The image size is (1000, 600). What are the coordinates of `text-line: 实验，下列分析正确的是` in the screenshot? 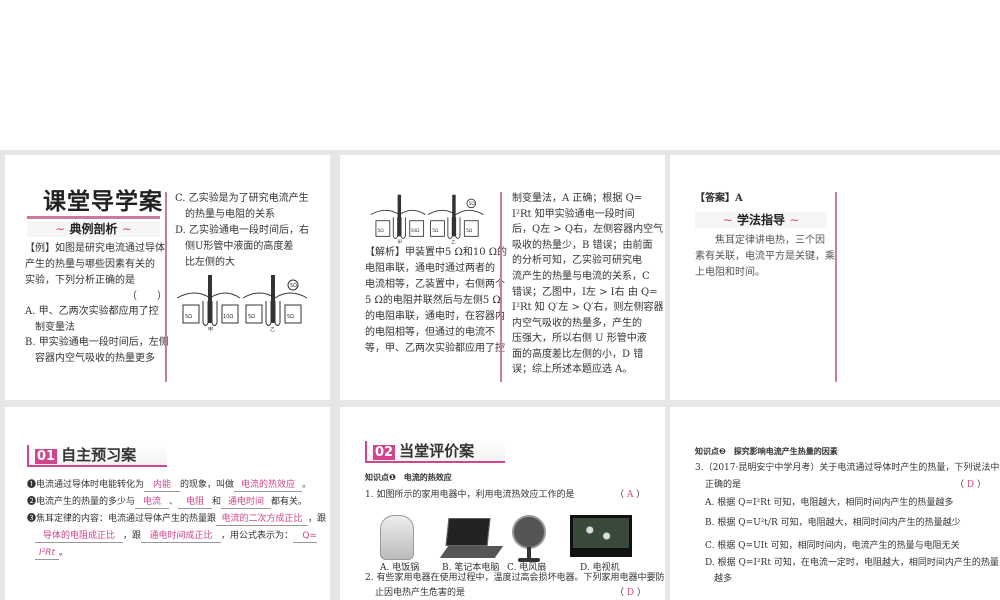 It's located at (80, 280).